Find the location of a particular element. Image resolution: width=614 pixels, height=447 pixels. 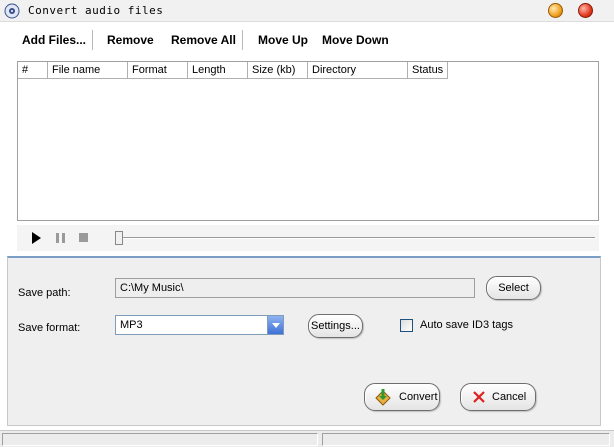

convert-button: Convert is located at coordinates (402, 397).